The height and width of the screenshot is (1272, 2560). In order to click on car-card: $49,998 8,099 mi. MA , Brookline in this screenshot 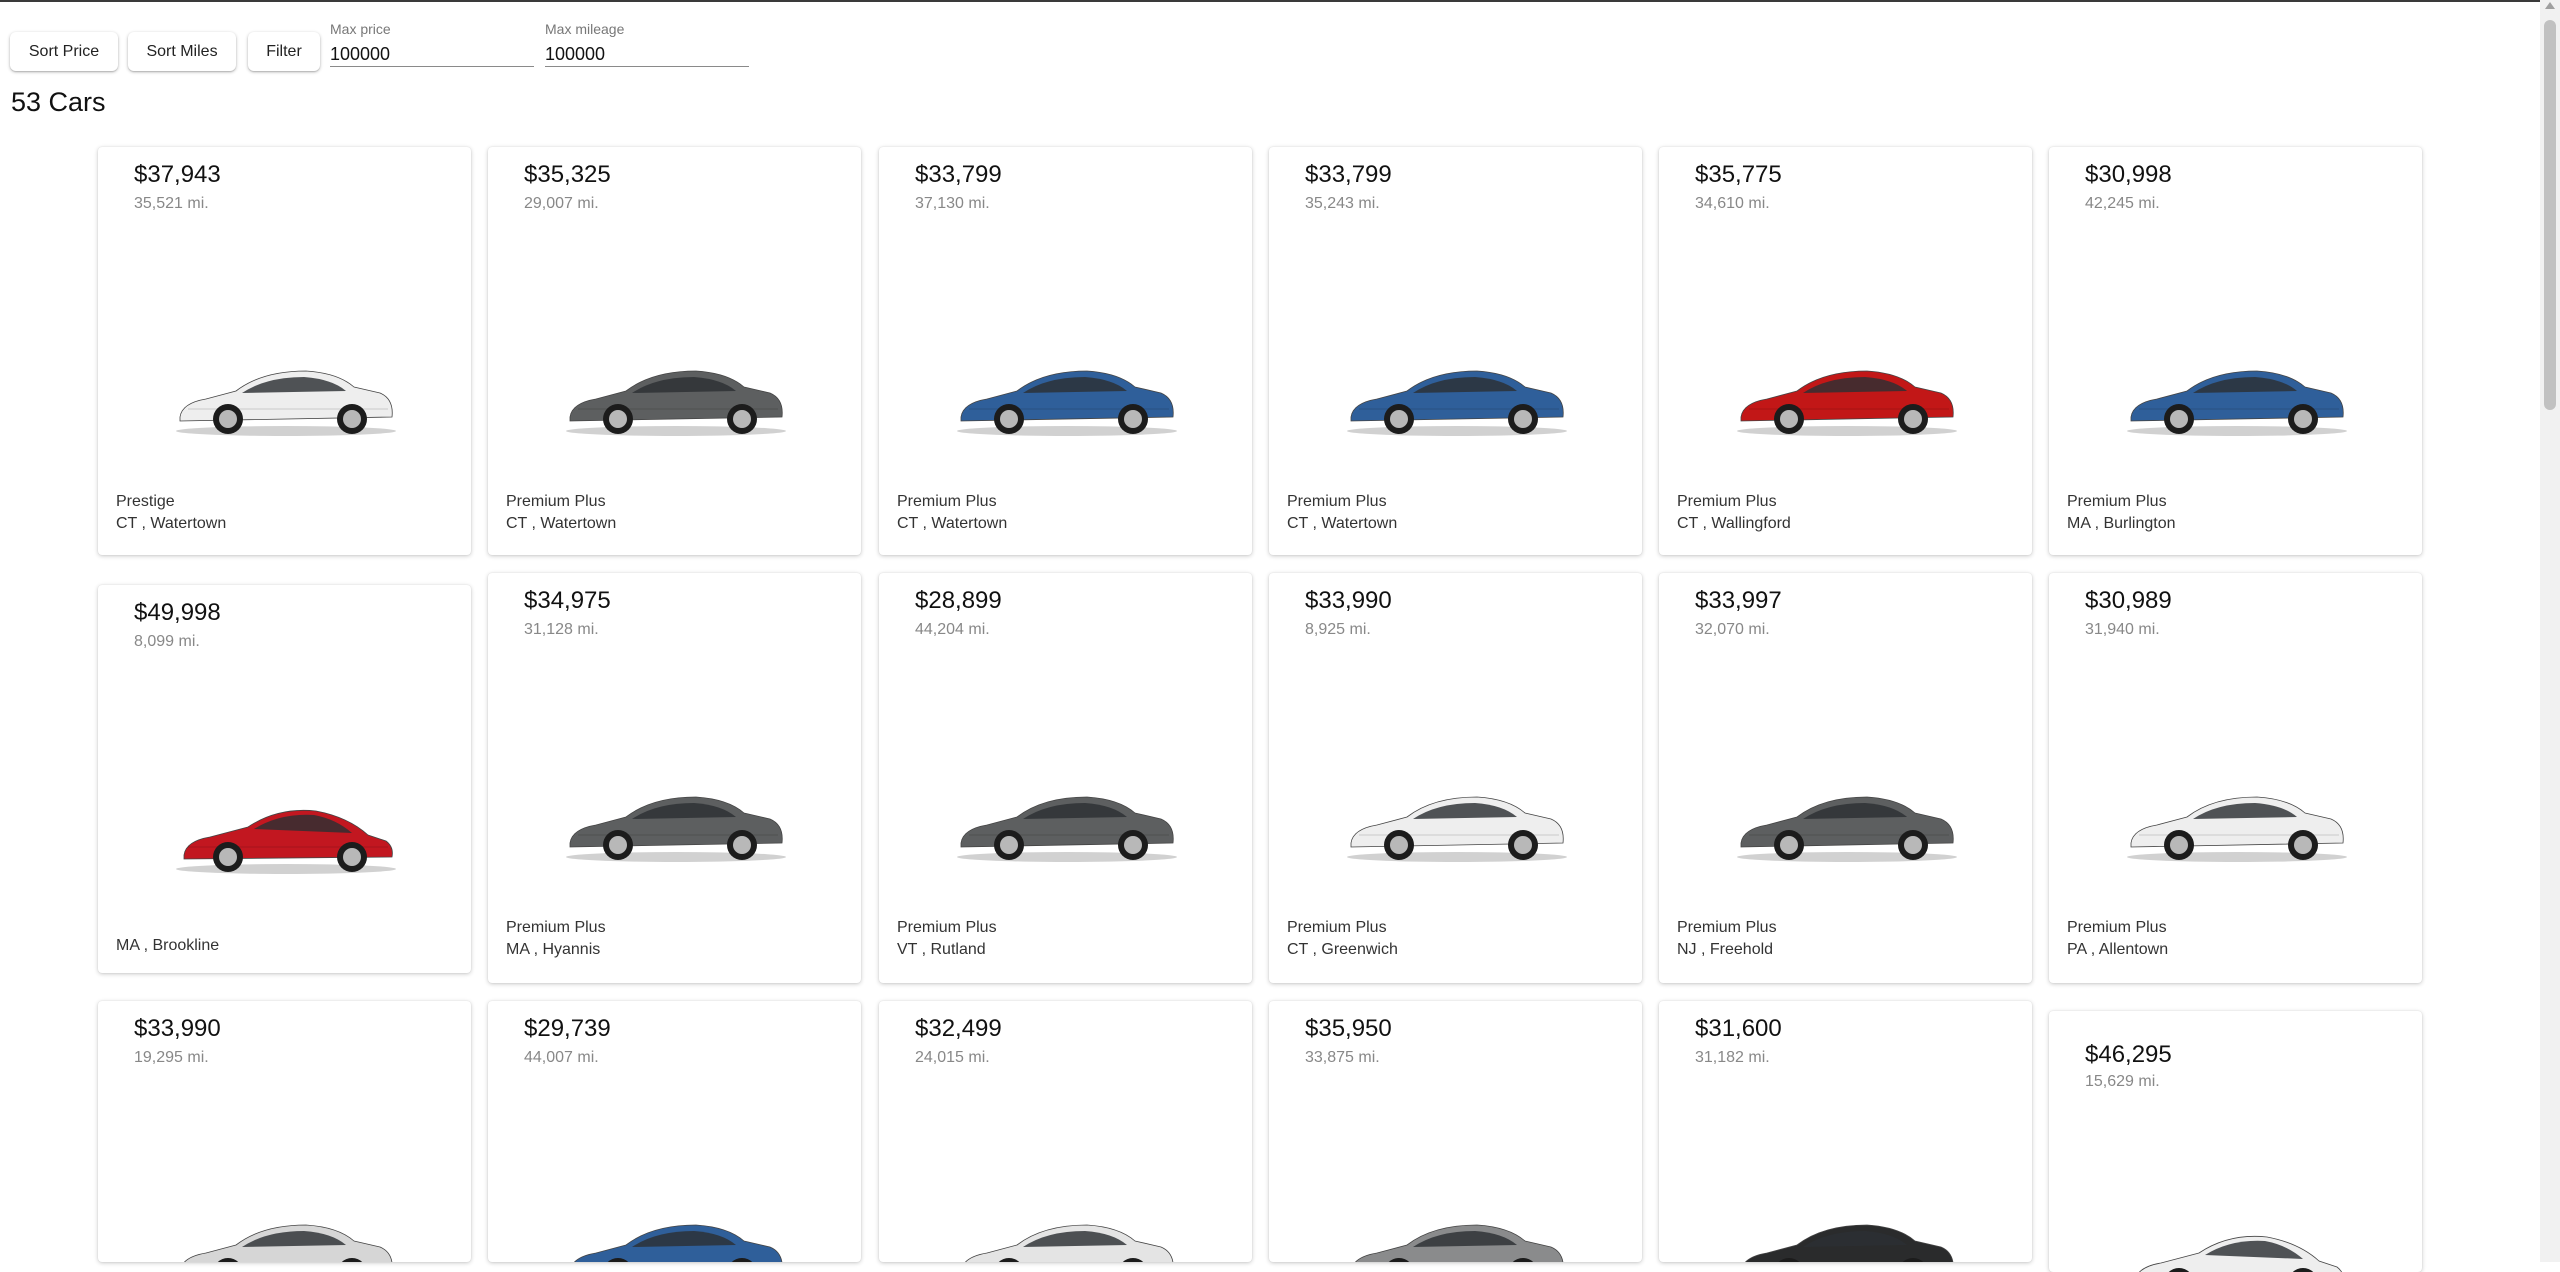, I will do `click(284, 779)`.